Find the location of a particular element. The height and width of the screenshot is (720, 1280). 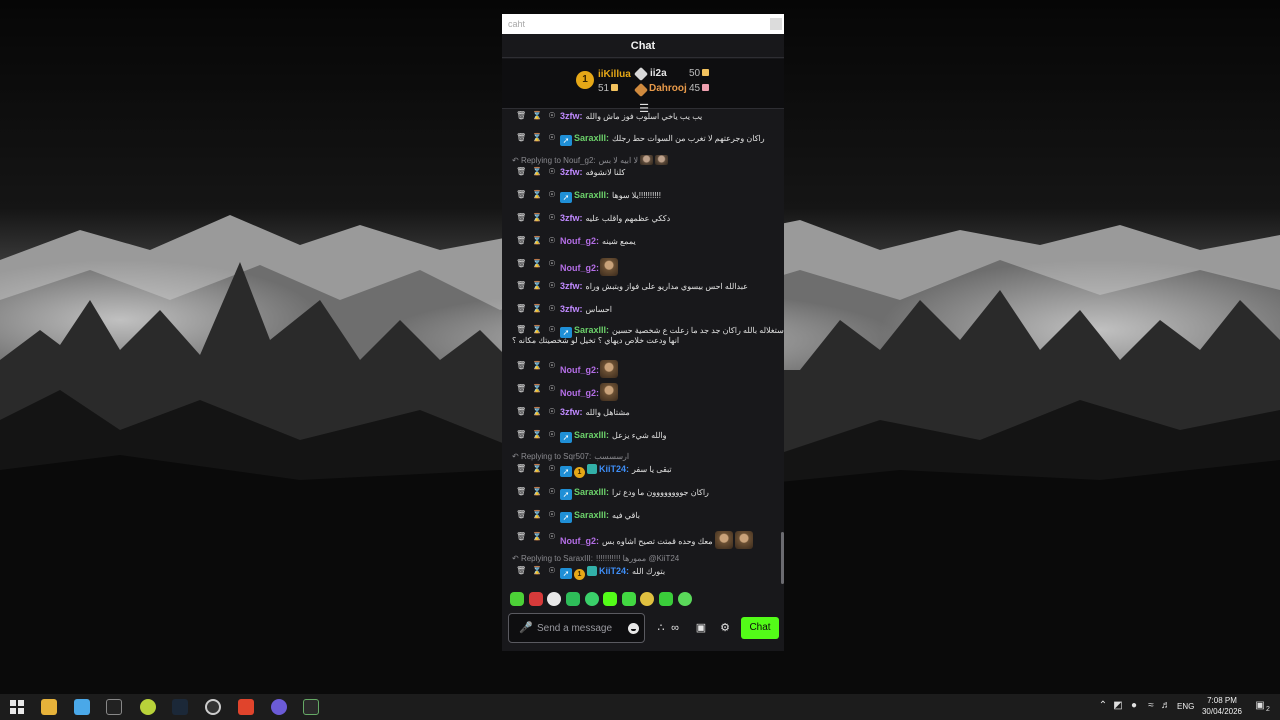

send-chat-button: Chat is located at coordinates (760, 628).